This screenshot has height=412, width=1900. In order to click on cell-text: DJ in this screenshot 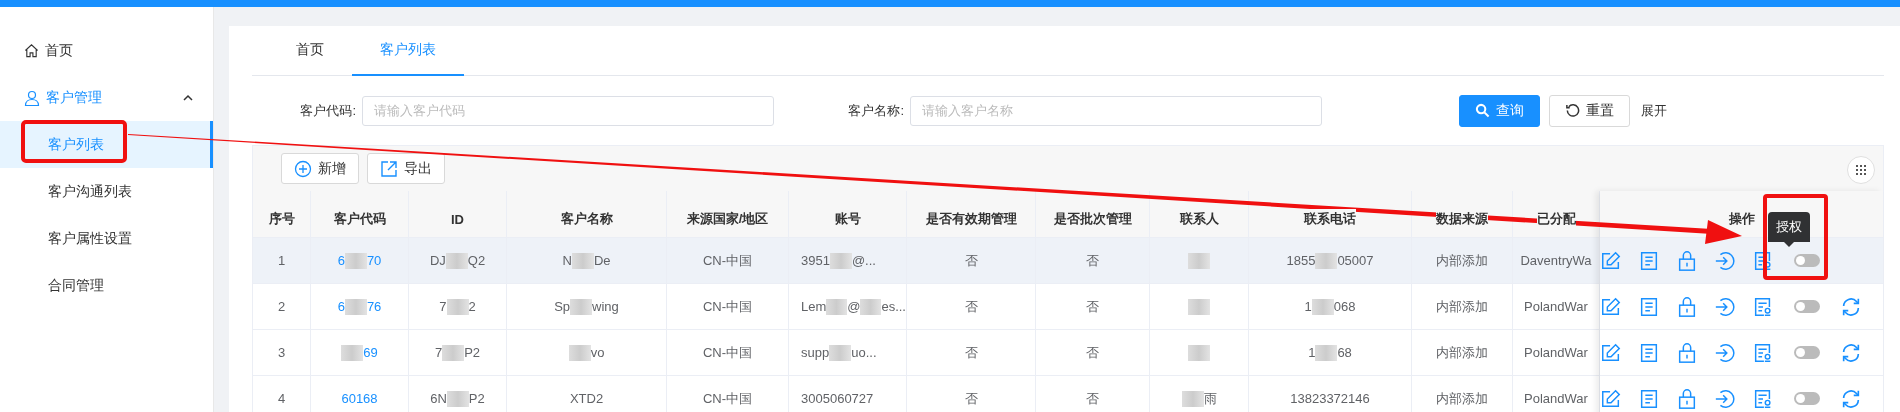, I will do `click(437, 260)`.